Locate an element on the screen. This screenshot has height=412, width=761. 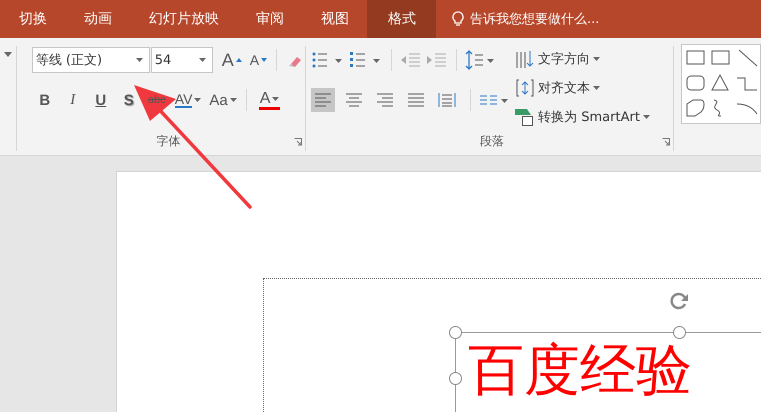
shapes-gallery is located at coordinates (721, 84).